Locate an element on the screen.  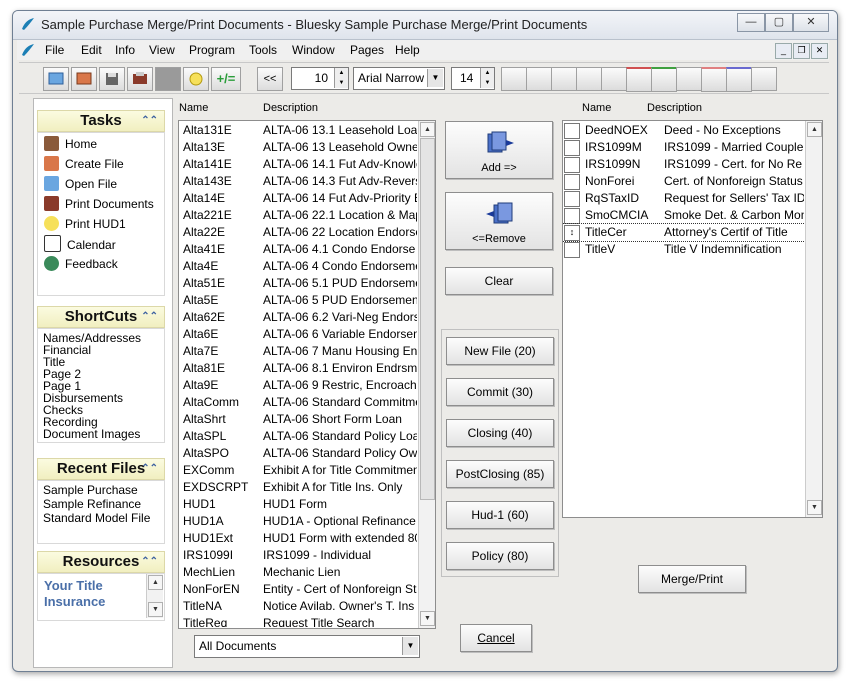
add-equal-button: +/= is located at coordinates (226, 79).